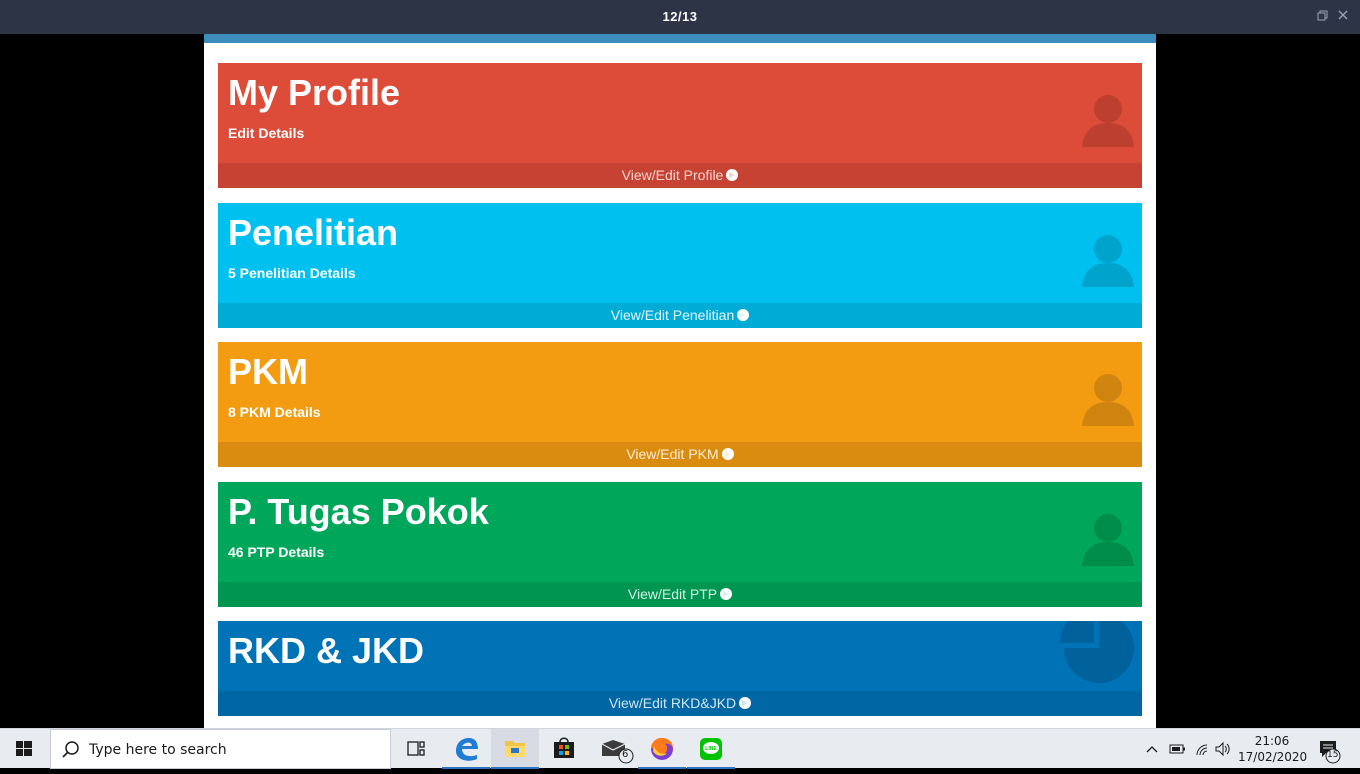 The width and height of the screenshot is (1360, 774). What do you see at coordinates (1333, 755) in the screenshot?
I see `notification-badge: 15` at bounding box center [1333, 755].